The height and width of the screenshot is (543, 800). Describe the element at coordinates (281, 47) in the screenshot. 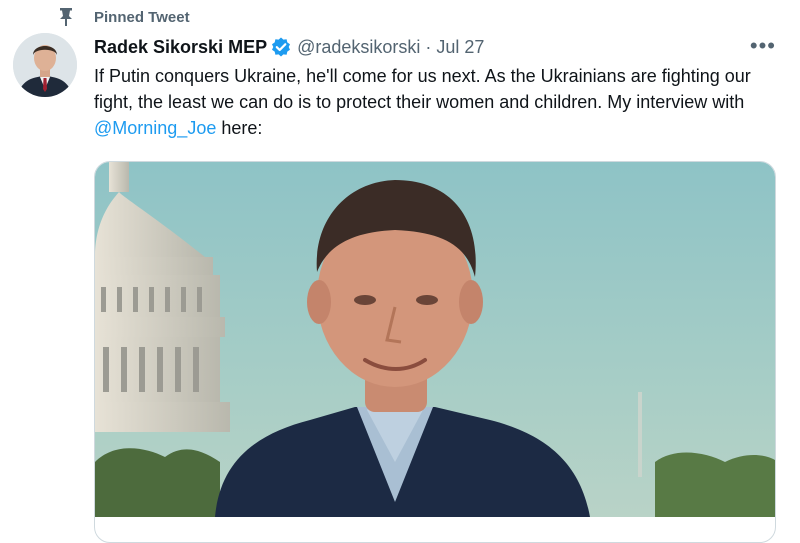

I see `verified-badge-icon` at that location.